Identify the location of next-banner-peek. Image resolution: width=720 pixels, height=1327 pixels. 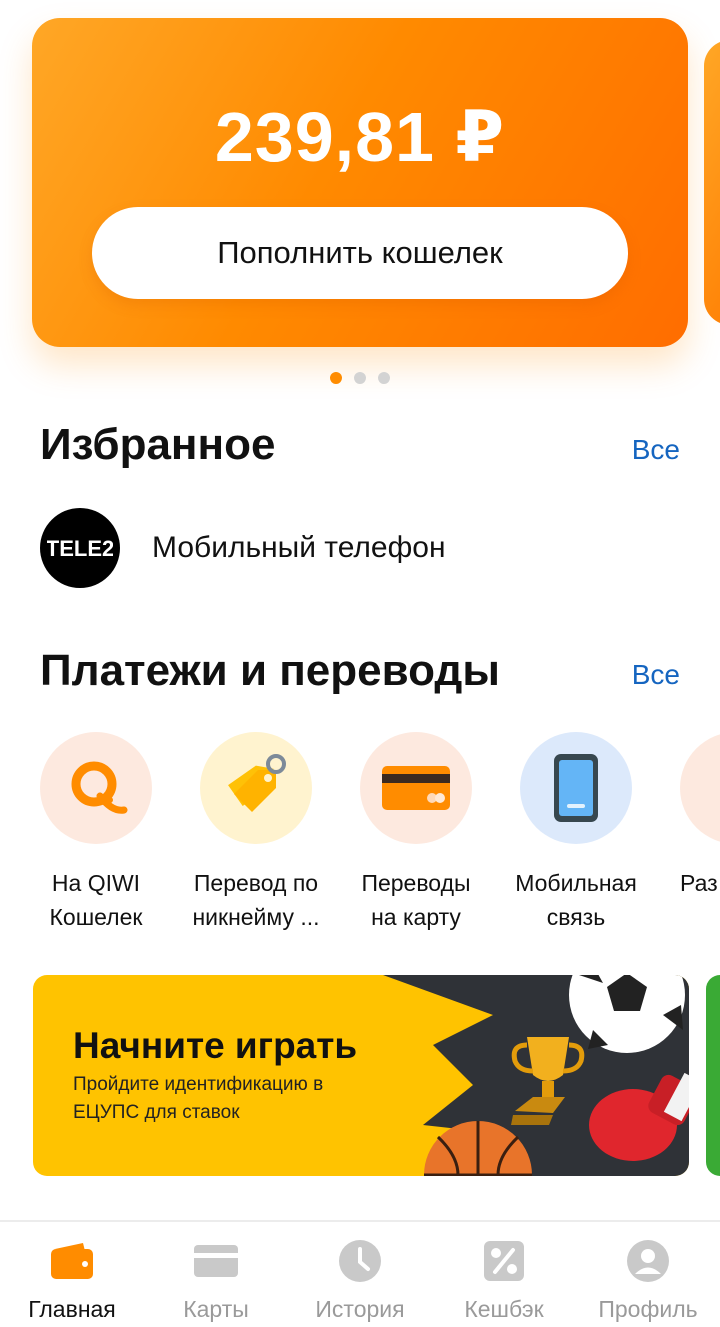
(713, 1075).